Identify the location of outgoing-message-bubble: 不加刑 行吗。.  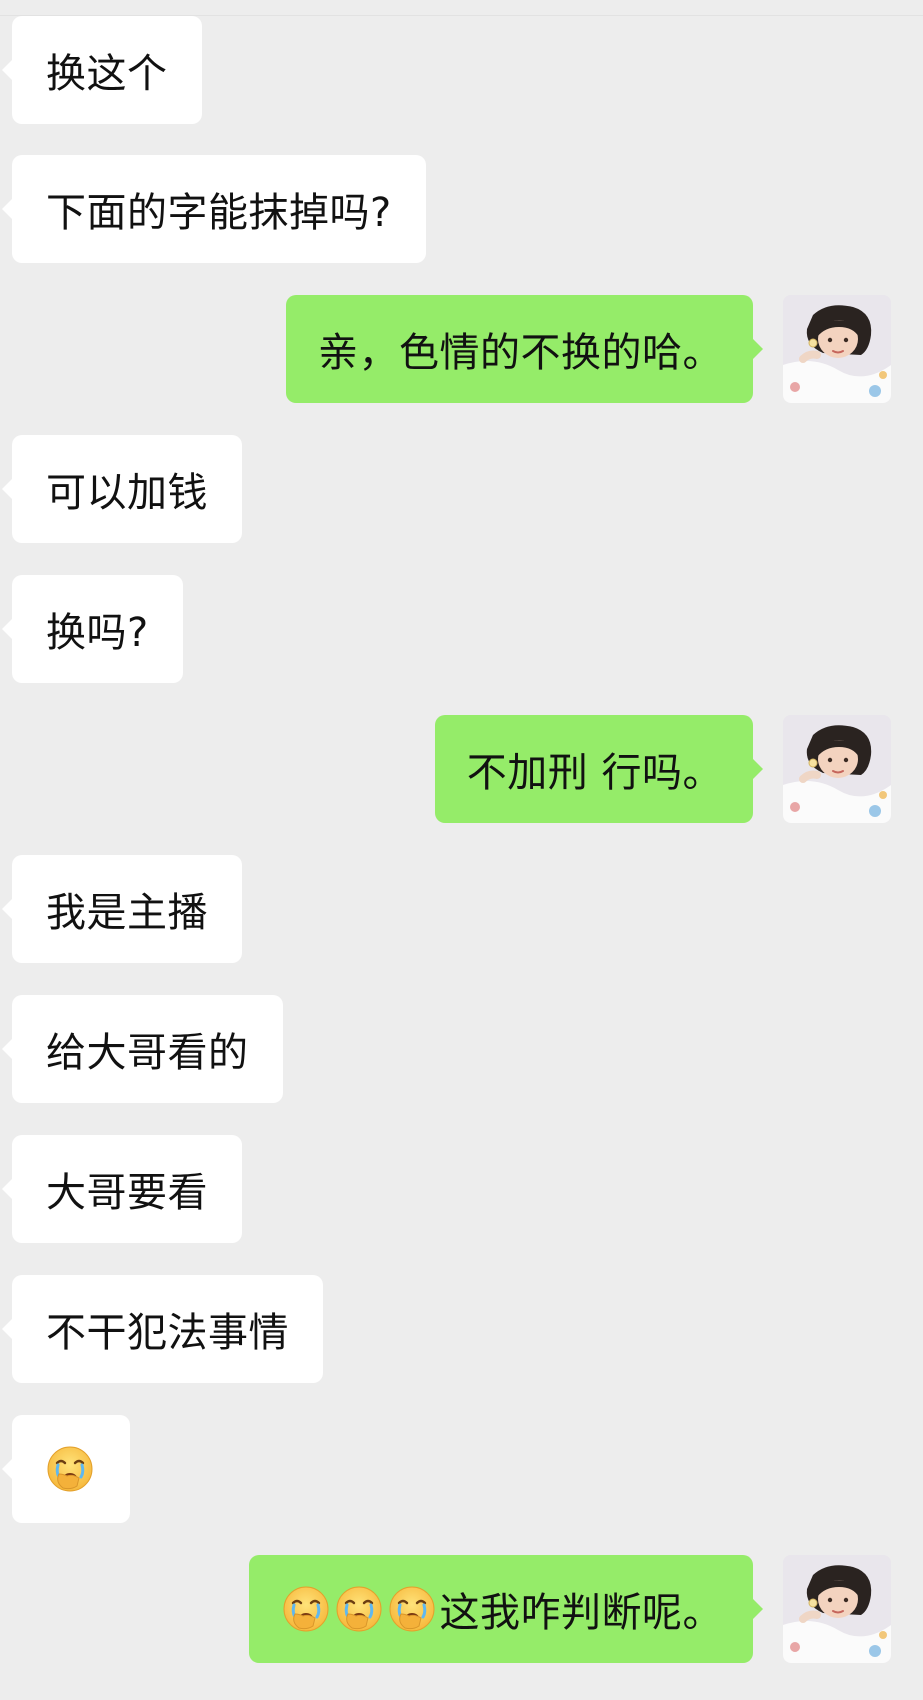
(599, 769).